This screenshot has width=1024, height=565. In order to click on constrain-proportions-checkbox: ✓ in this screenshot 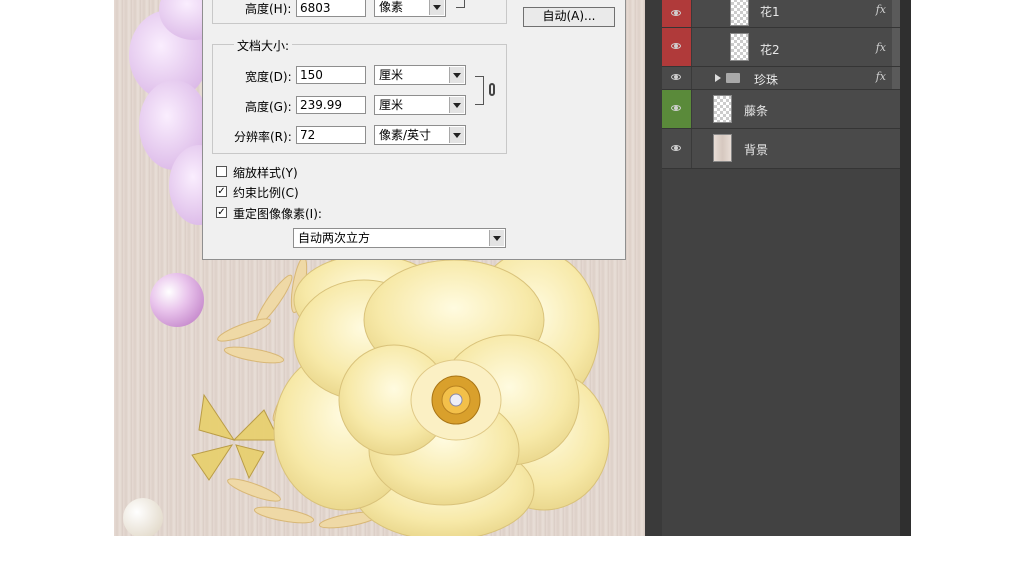, I will do `click(221, 191)`.